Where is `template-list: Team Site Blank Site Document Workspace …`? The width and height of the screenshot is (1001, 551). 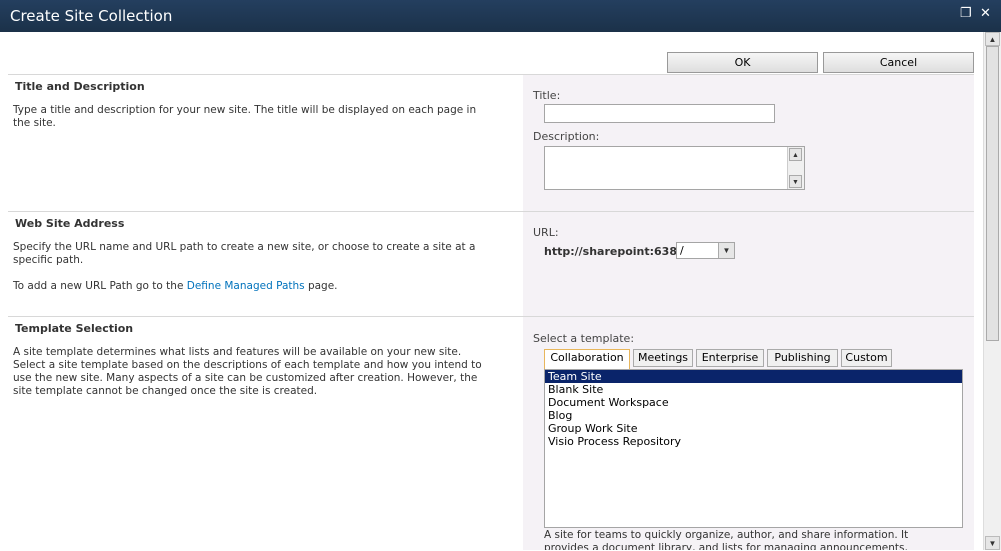
template-list: Team Site Blank Site Document Workspace … is located at coordinates (753, 448).